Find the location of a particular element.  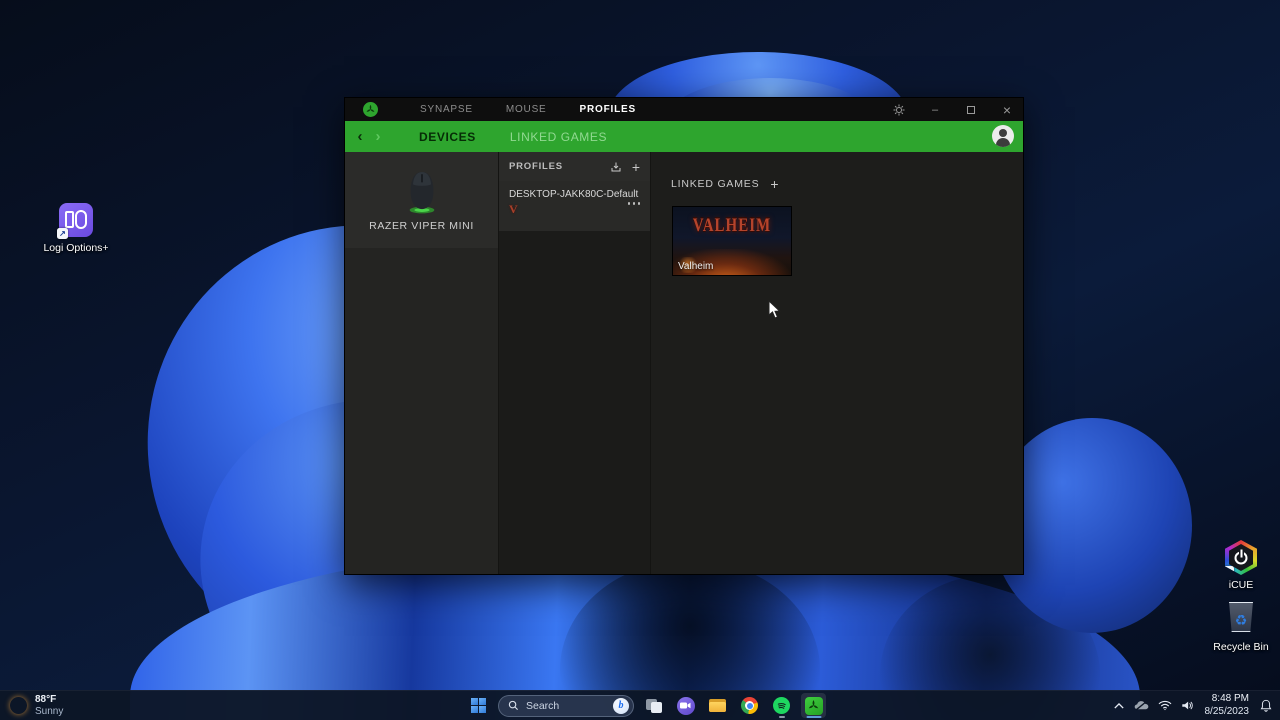

device-card-viper-mini: RAZER VIPER MINI is located at coordinates (421, 200).